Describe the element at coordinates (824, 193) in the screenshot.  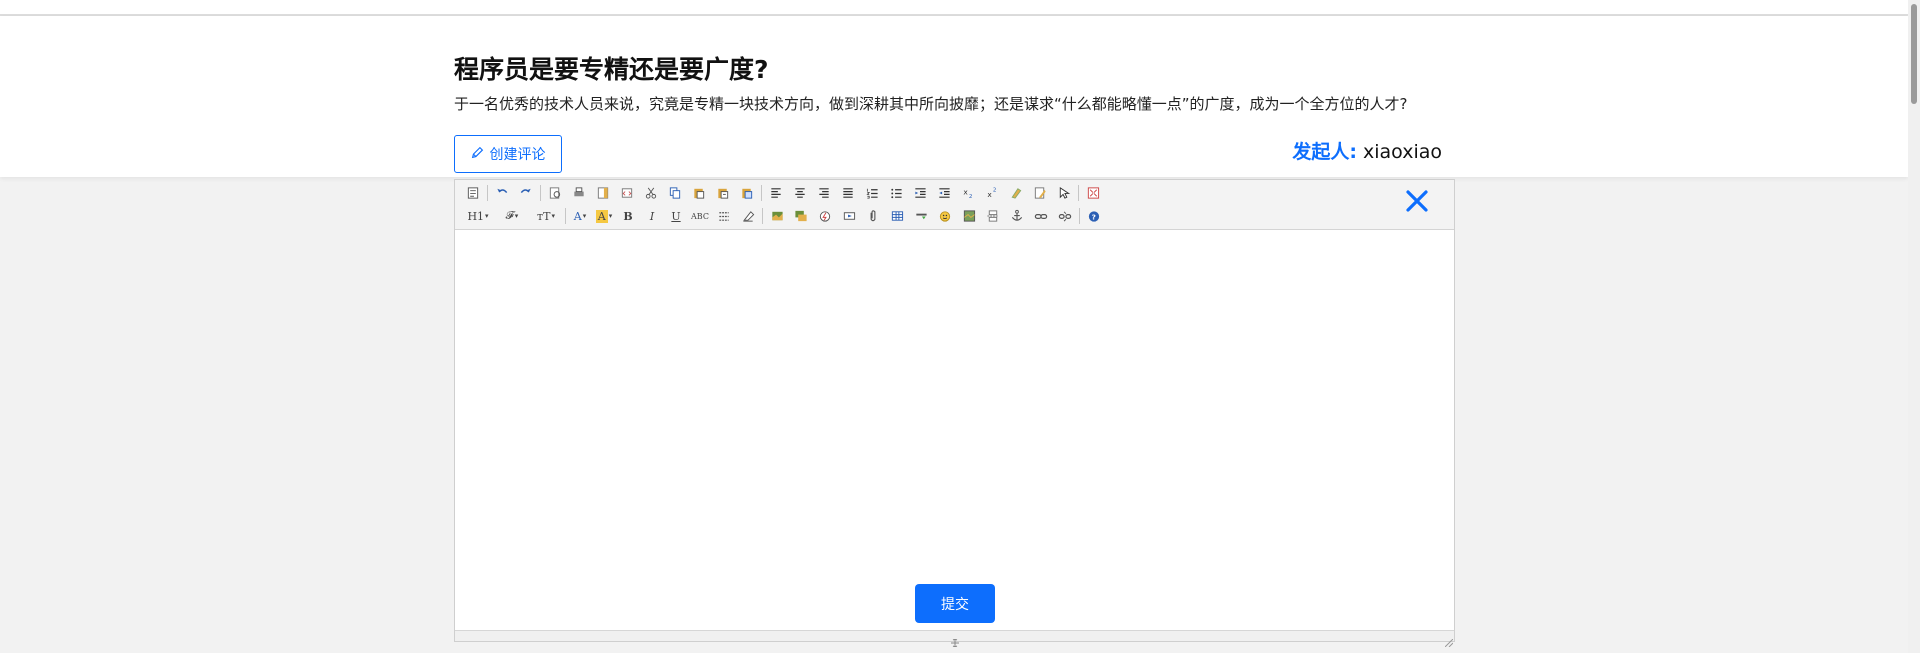
I see `align-right-icon` at that location.